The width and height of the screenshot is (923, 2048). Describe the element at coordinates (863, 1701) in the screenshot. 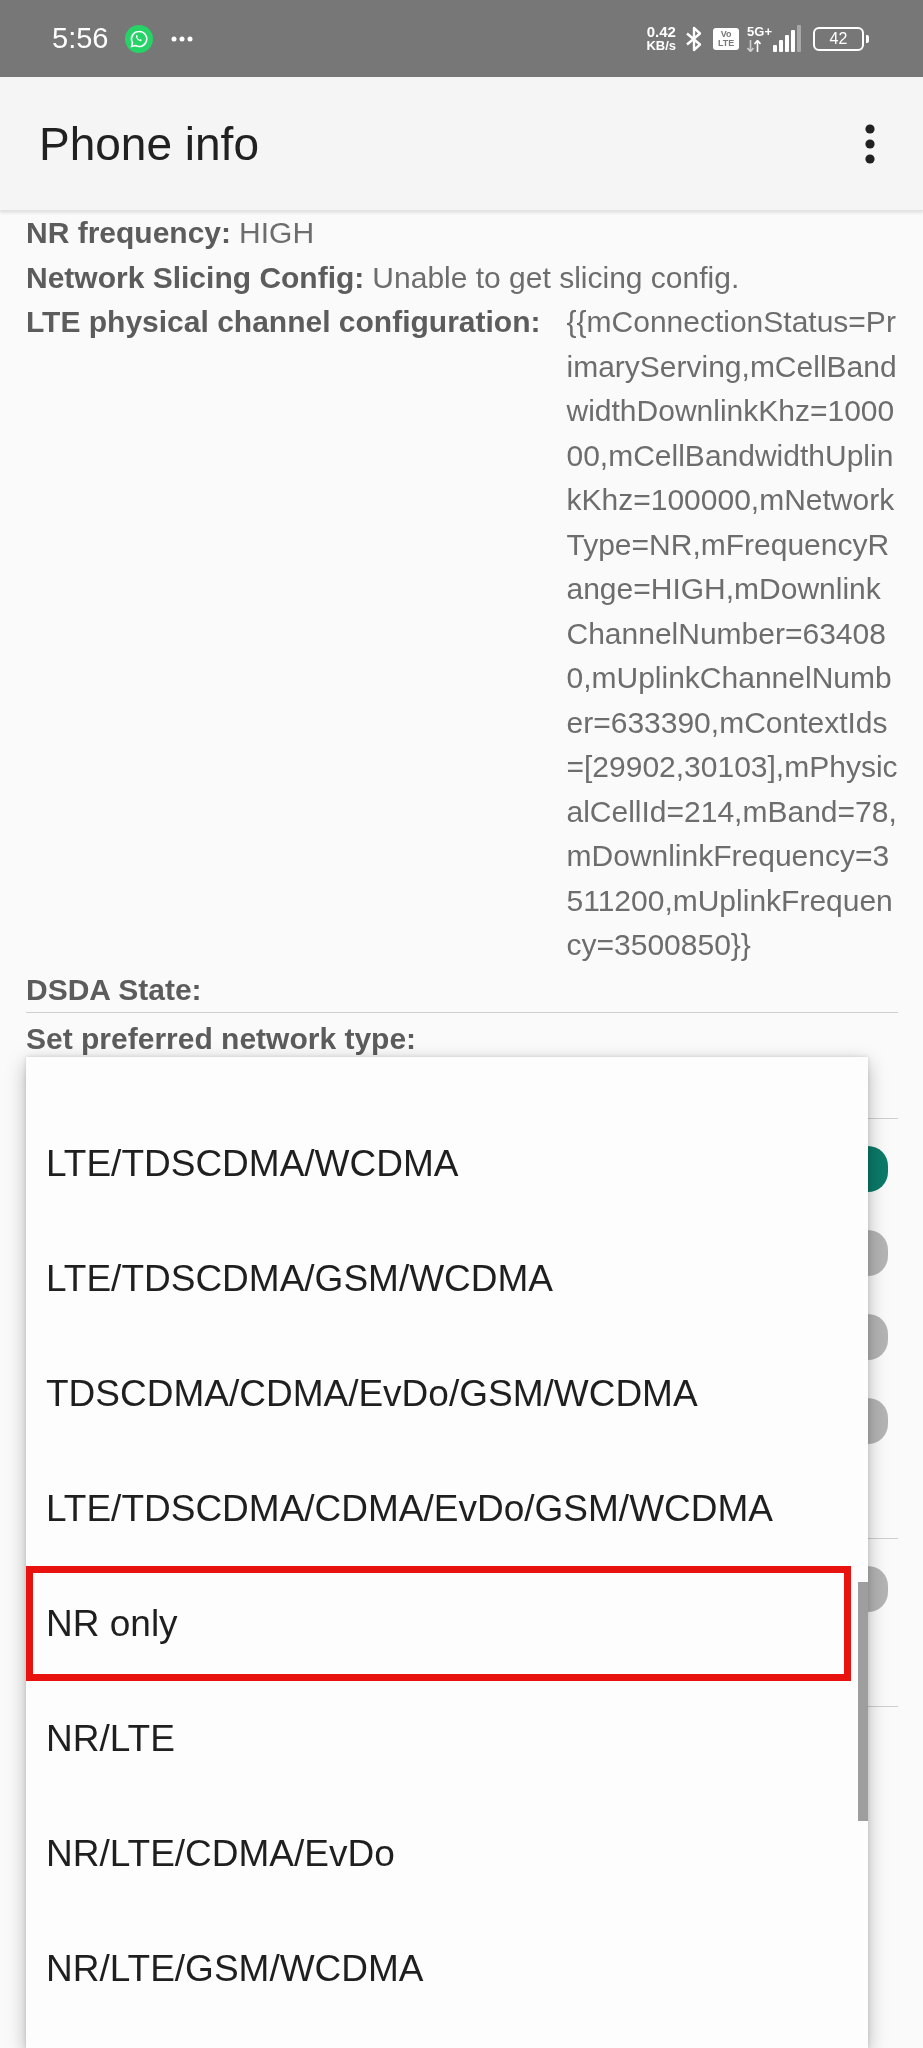

I see `scrollbar-thumb` at that location.